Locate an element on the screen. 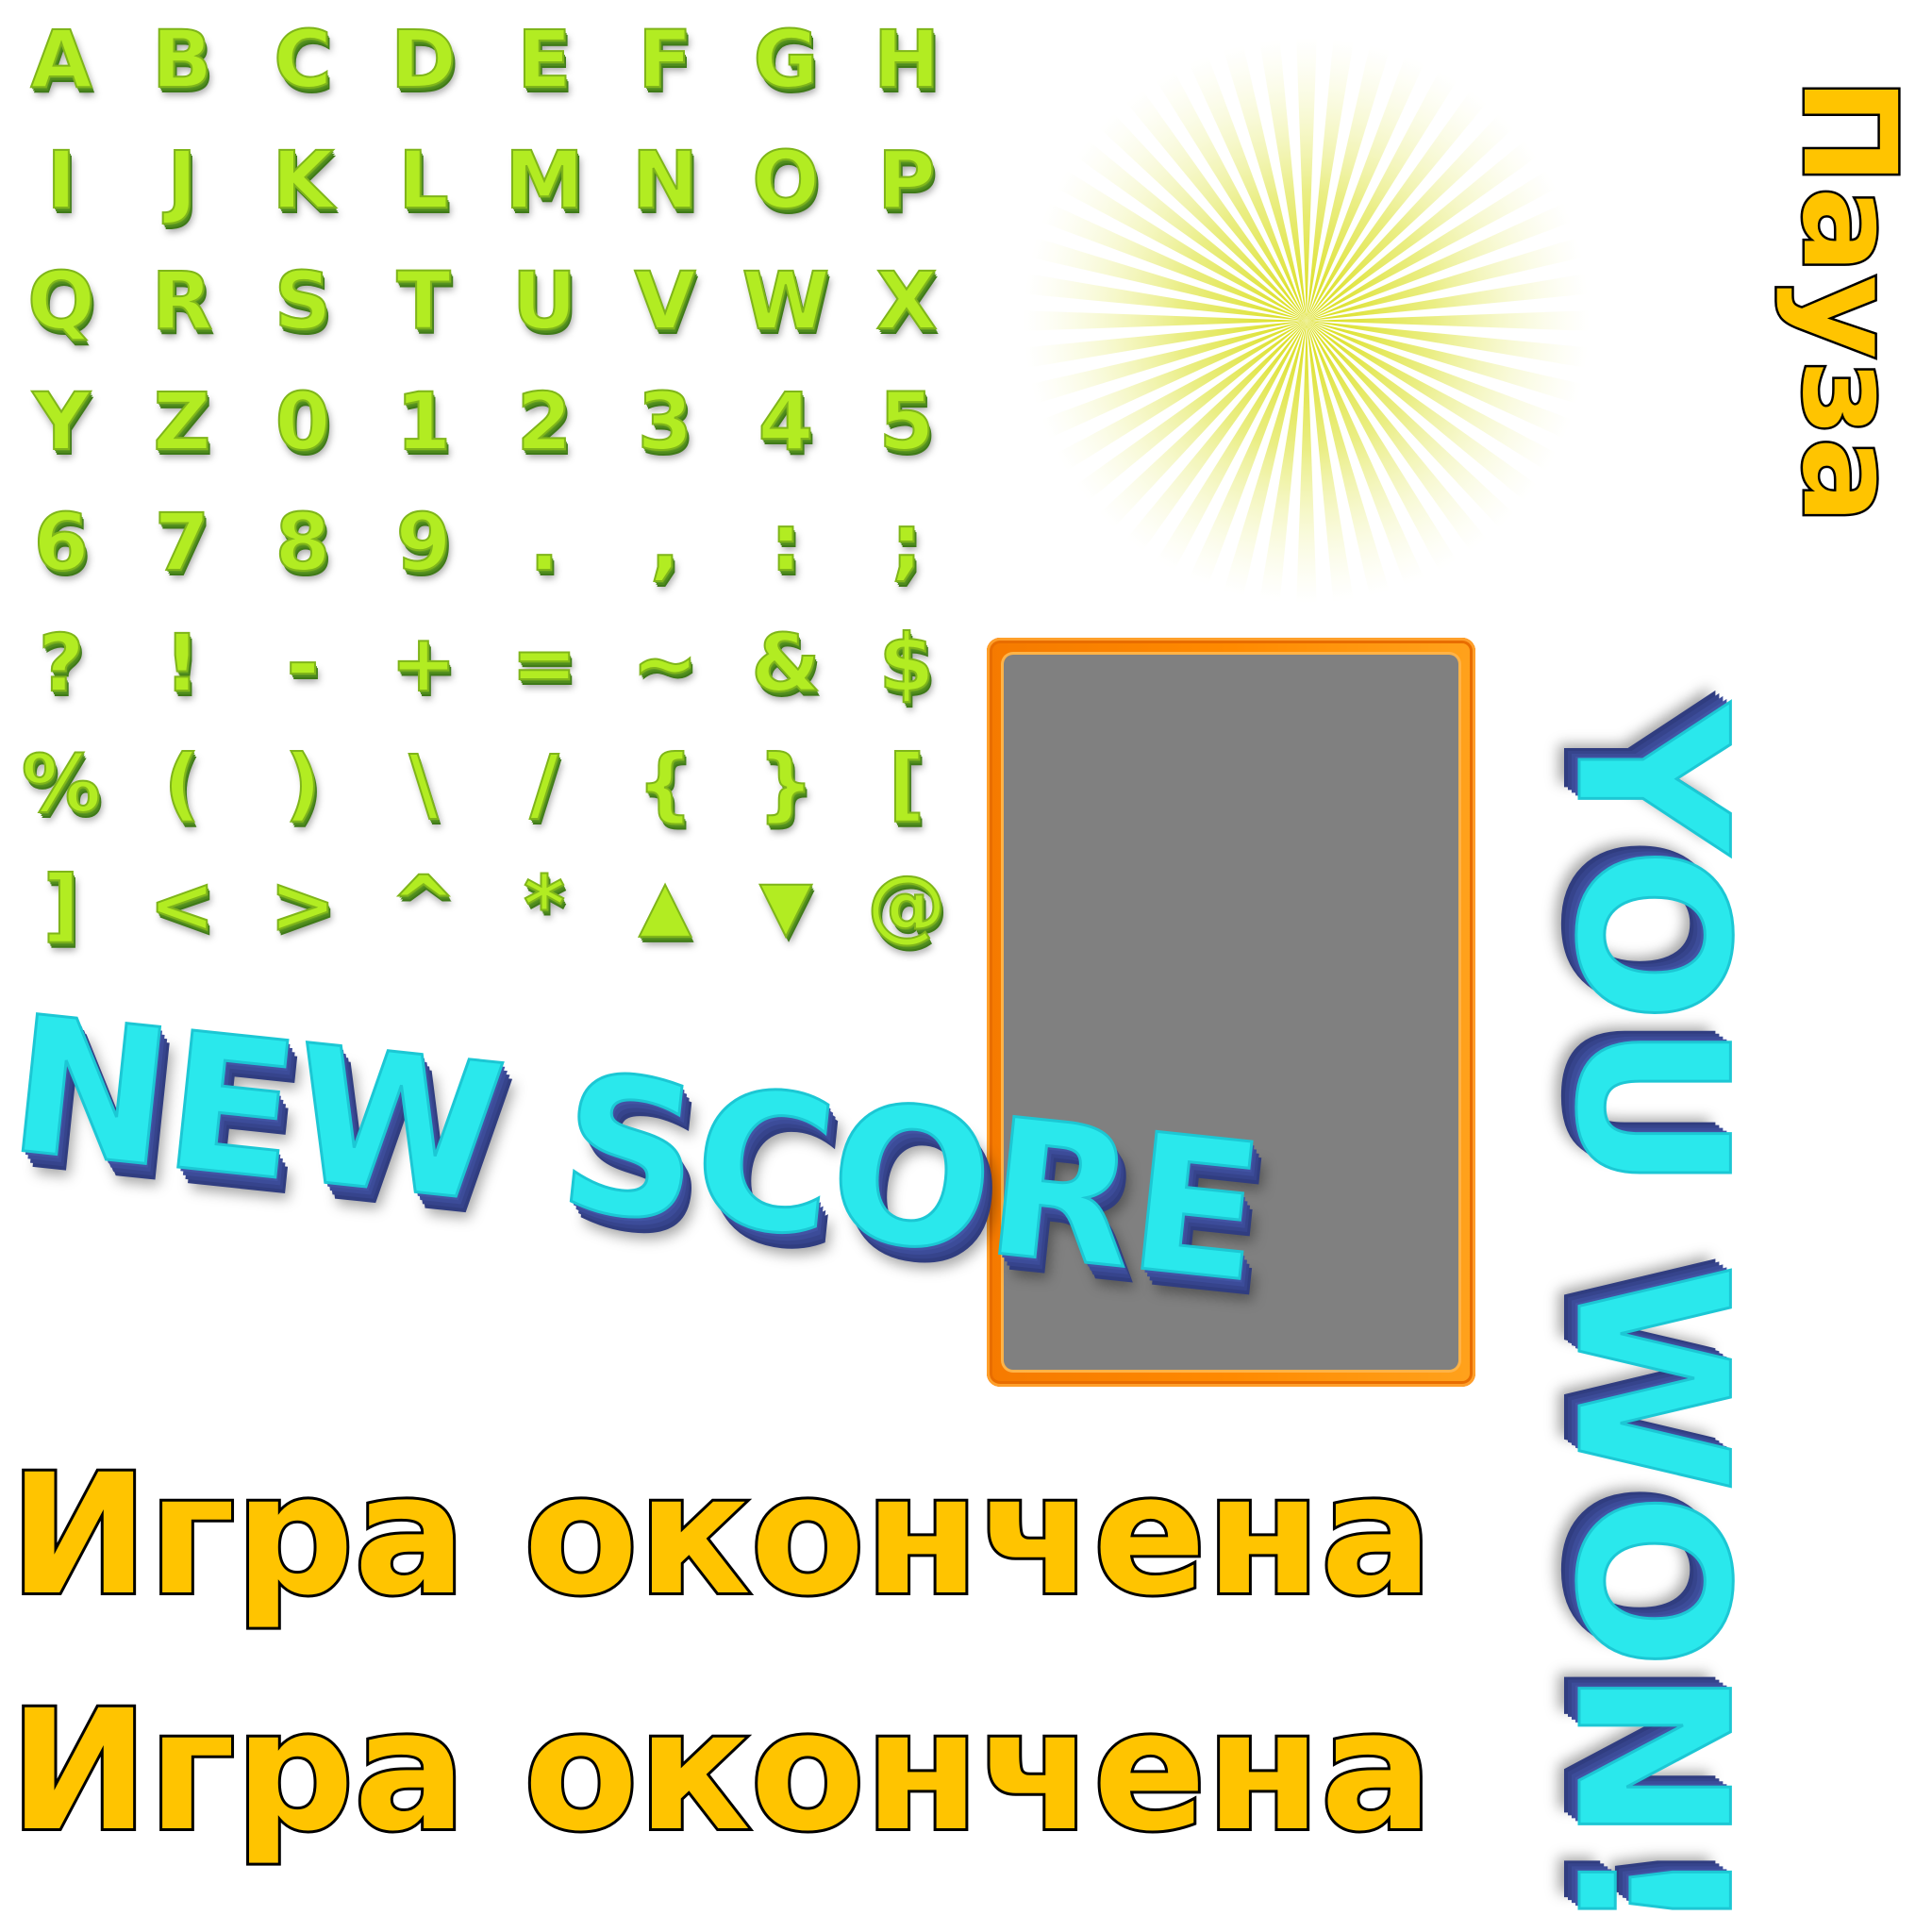  glyph-tile: Q is located at coordinates (60, 301).